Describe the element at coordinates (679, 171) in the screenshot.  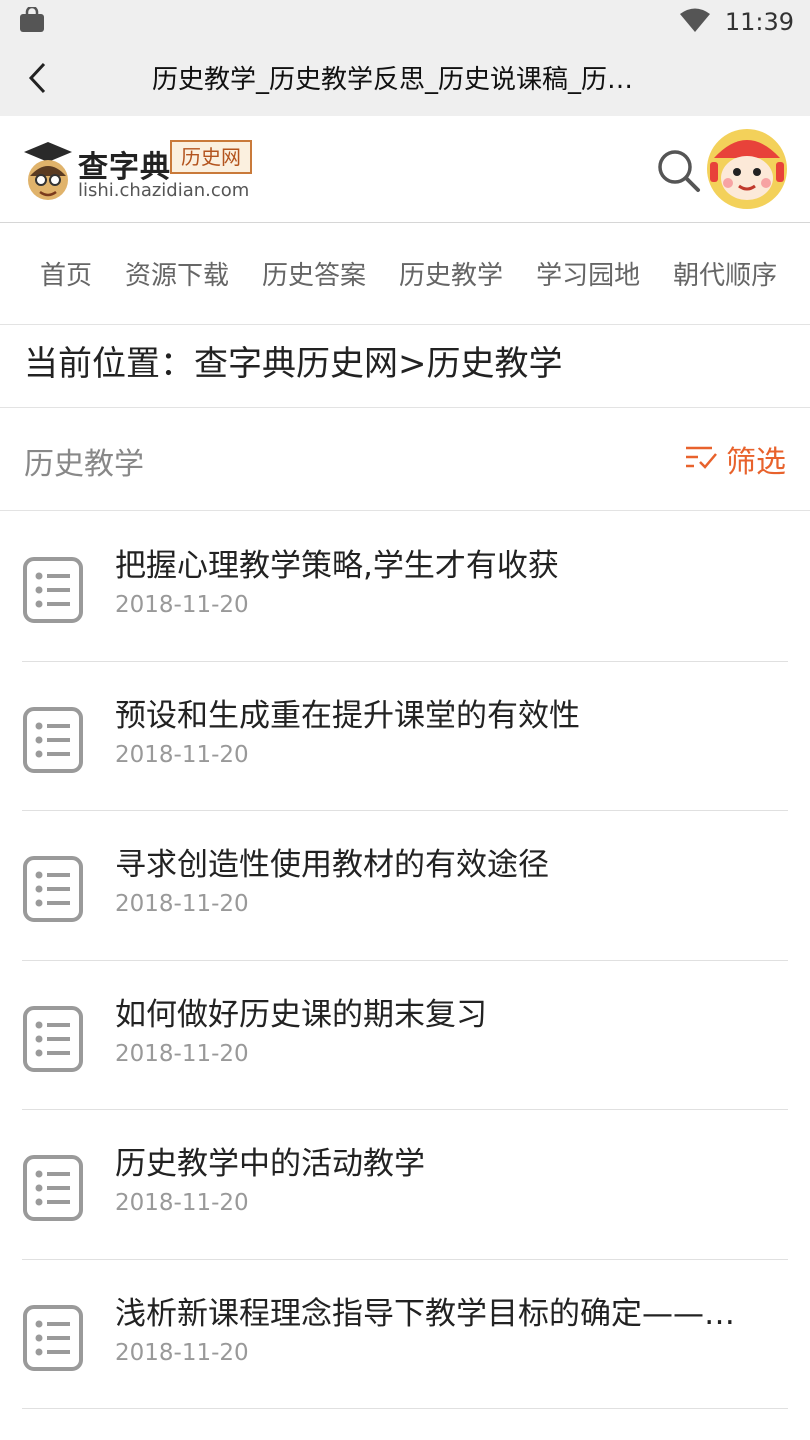
I see `search-button` at that location.